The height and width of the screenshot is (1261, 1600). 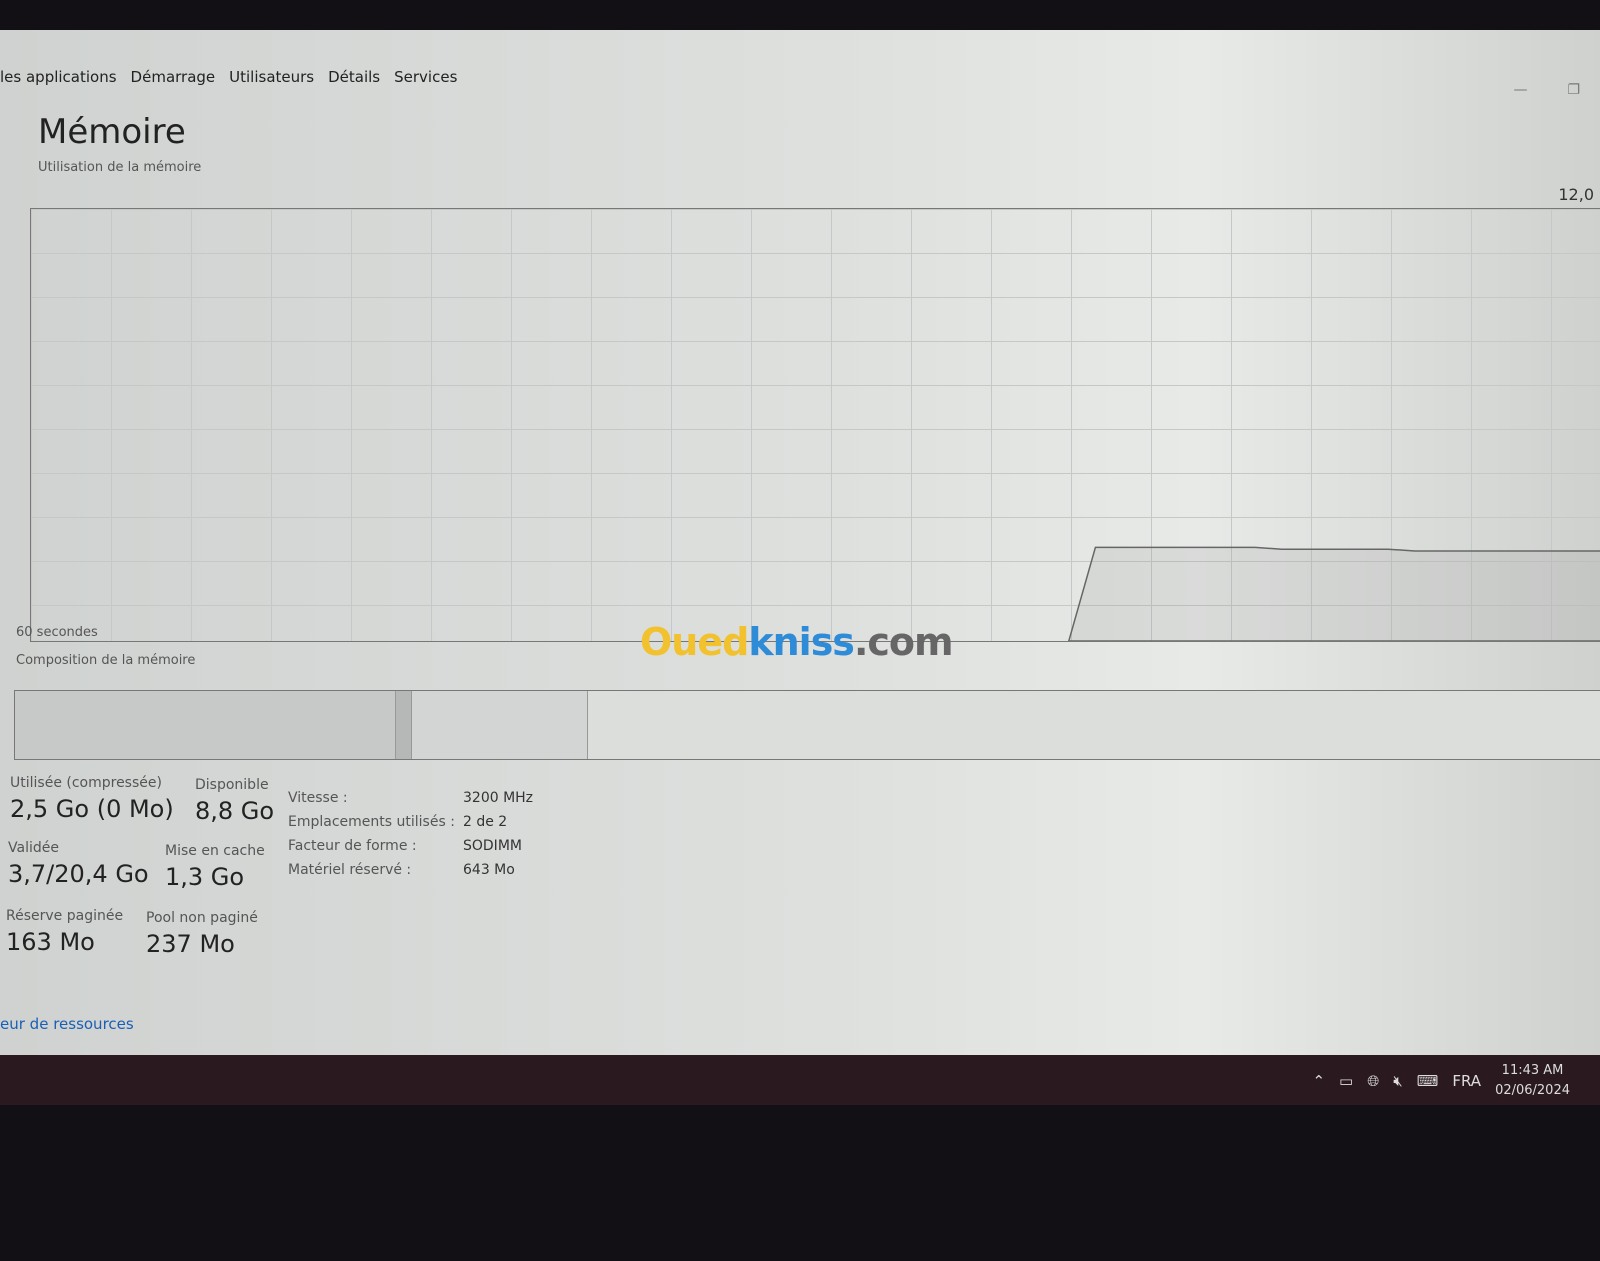 What do you see at coordinates (67, 1024) in the screenshot?
I see `resource-monitor-link: eur de ressources` at bounding box center [67, 1024].